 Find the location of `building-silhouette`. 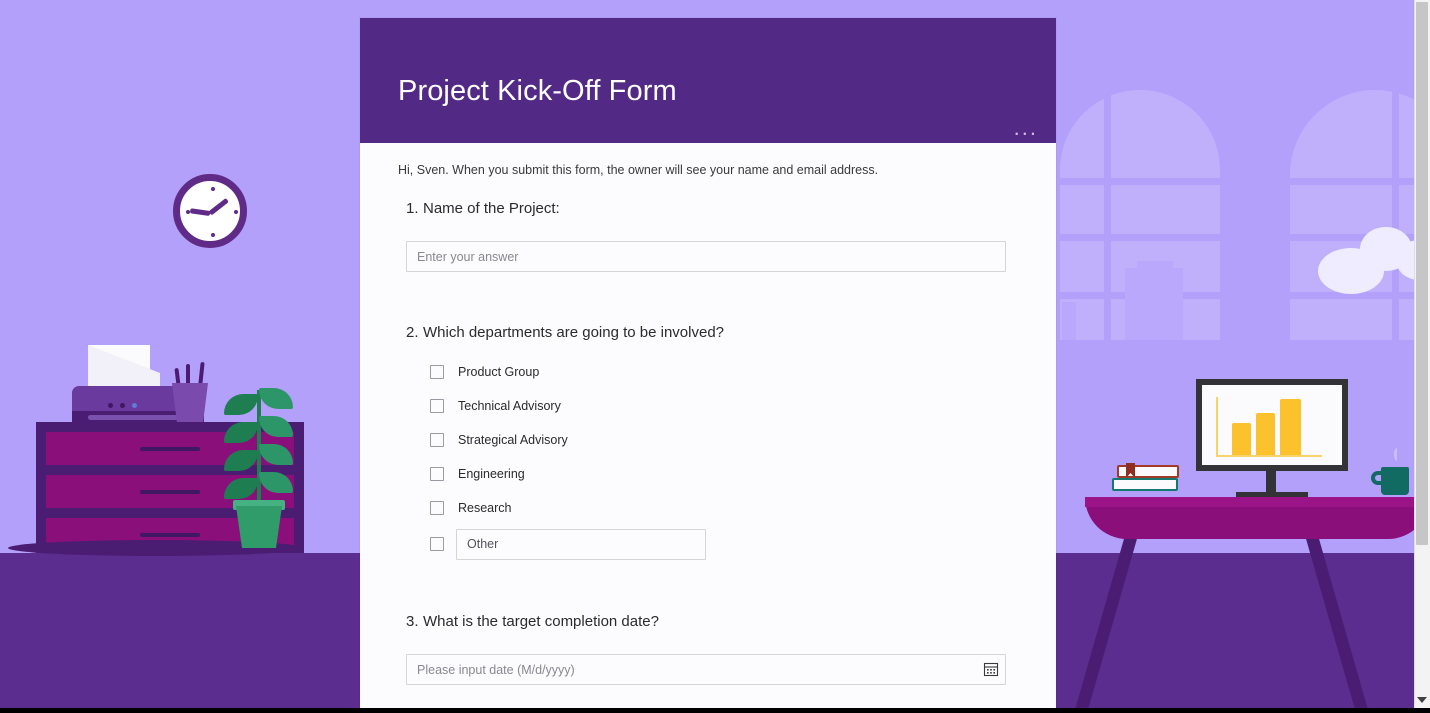

building-silhouette is located at coordinates (1154, 304).